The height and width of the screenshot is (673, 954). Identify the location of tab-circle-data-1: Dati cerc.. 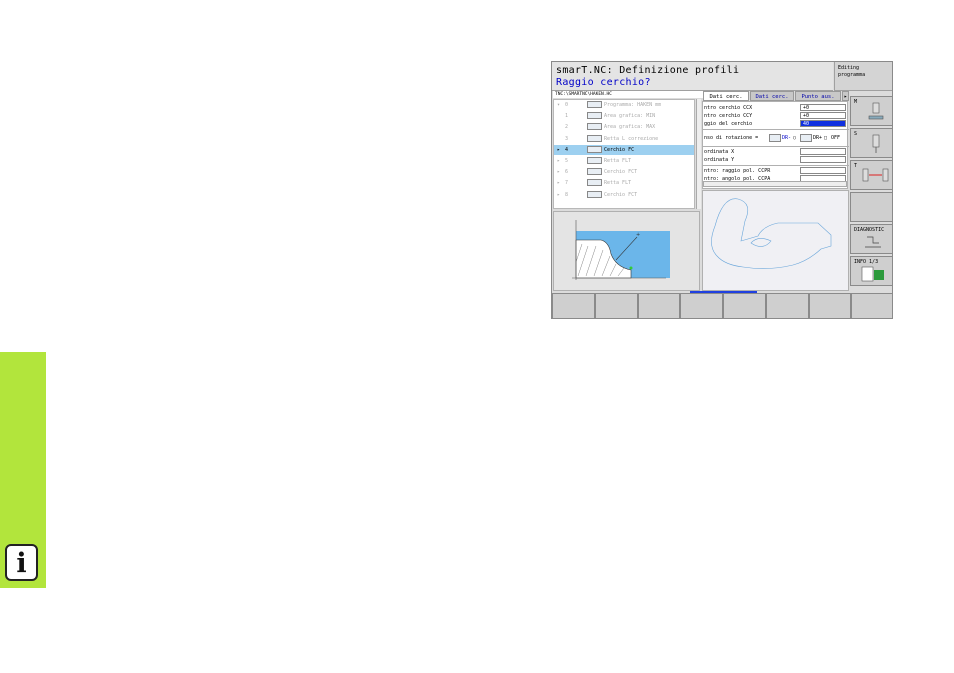
(726, 96).